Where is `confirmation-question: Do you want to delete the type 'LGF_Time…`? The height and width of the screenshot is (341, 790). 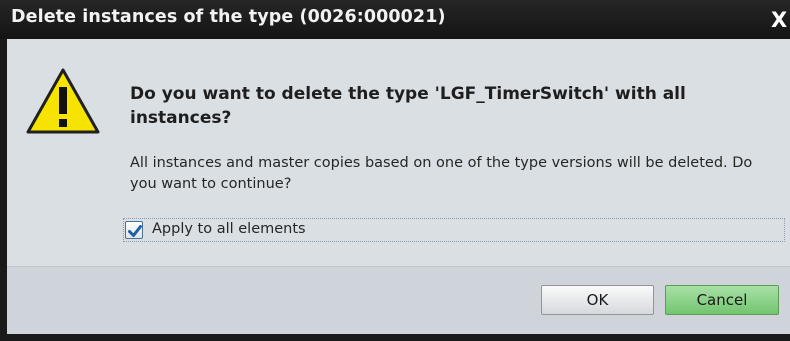
confirmation-question: Do you want to delete the type 'LGF_Time… is located at coordinates (408, 106).